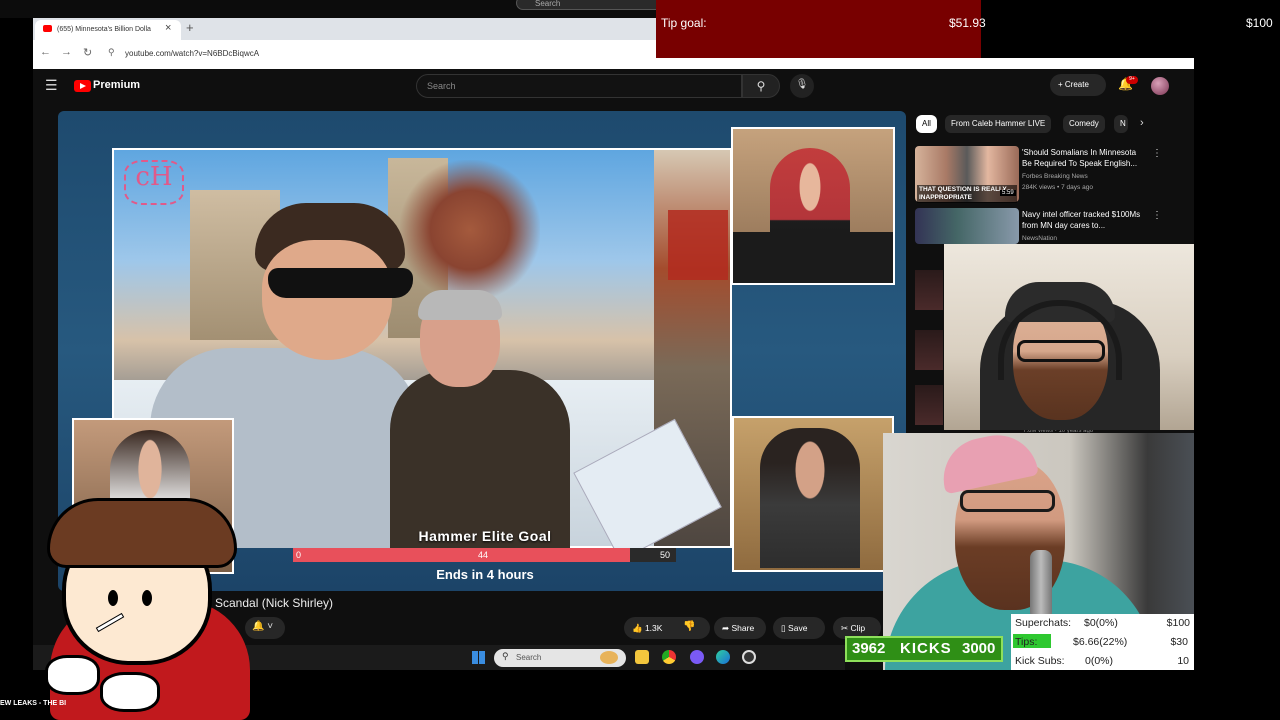 This screenshot has height=720, width=1280. What do you see at coordinates (684, 23) in the screenshot?
I see `tip-goal-label: Tip goal:` at bounding box center [684, 23].